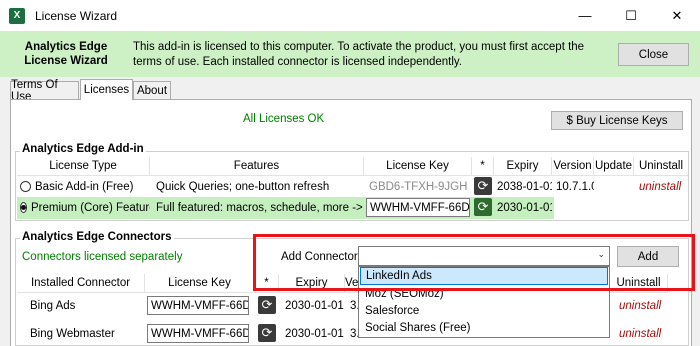 The width and height of the screenshot is (700, 346). What do you see at coordinates (152, 90) in the screenshot?
I see `tab-about: About` at bounding box center [152, 90].